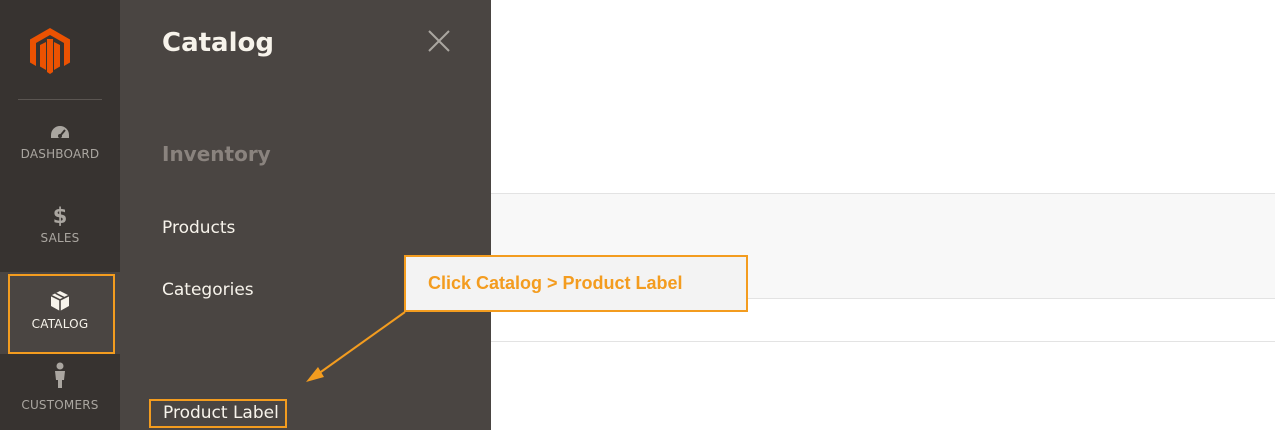  Describe the element at coordinates (60, 375) in the screenshot. I see `person-icon` at that location.